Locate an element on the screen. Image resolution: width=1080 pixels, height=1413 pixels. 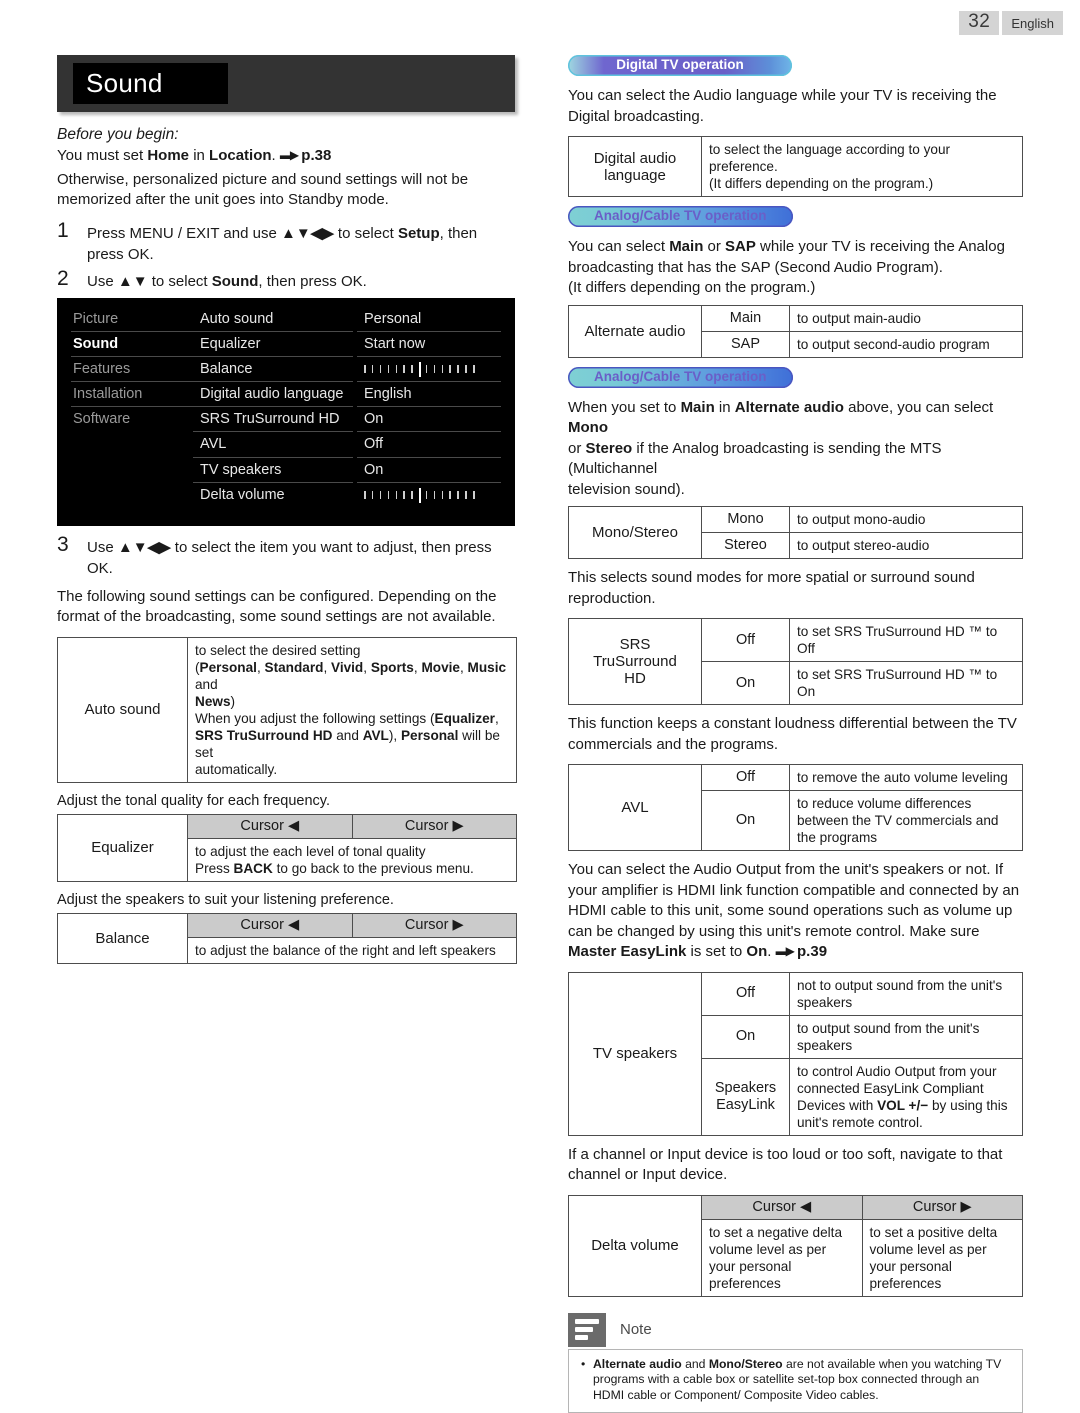
osd-item-auto-sound: Auto sound is located at coordinates (273, 319).